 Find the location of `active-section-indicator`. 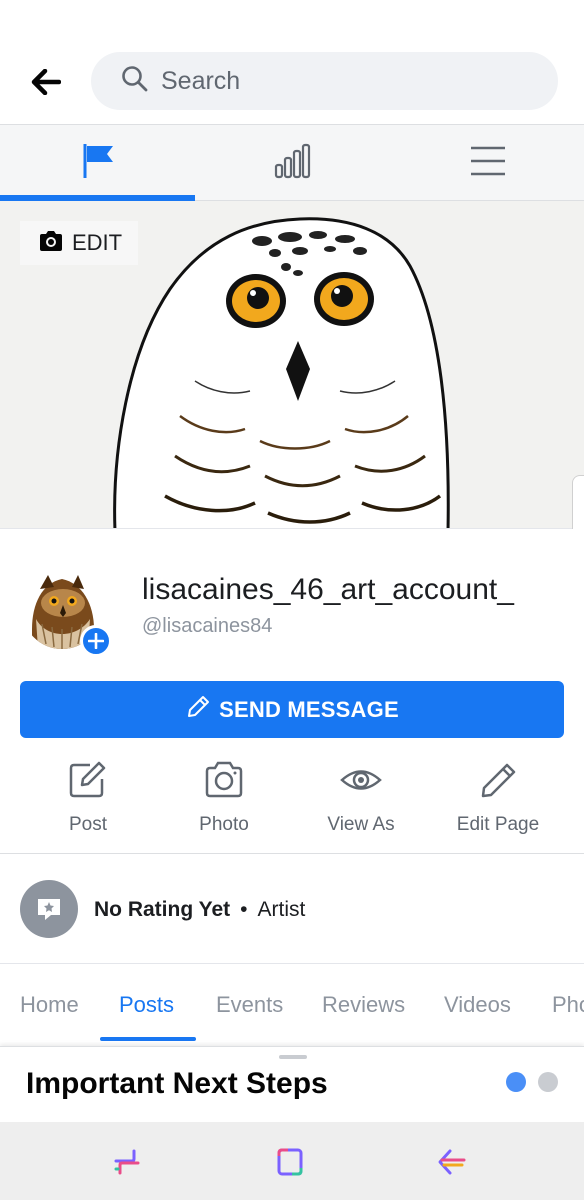

active-section-indicator is located at coordinates (148, 1039).